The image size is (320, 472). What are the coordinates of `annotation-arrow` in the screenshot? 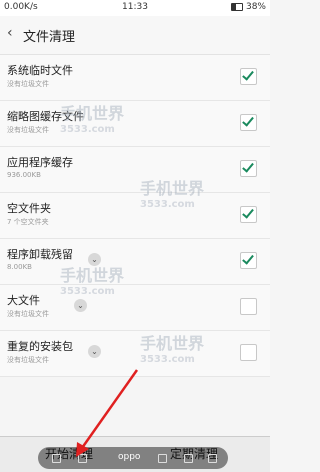 It's located at (107, 413).